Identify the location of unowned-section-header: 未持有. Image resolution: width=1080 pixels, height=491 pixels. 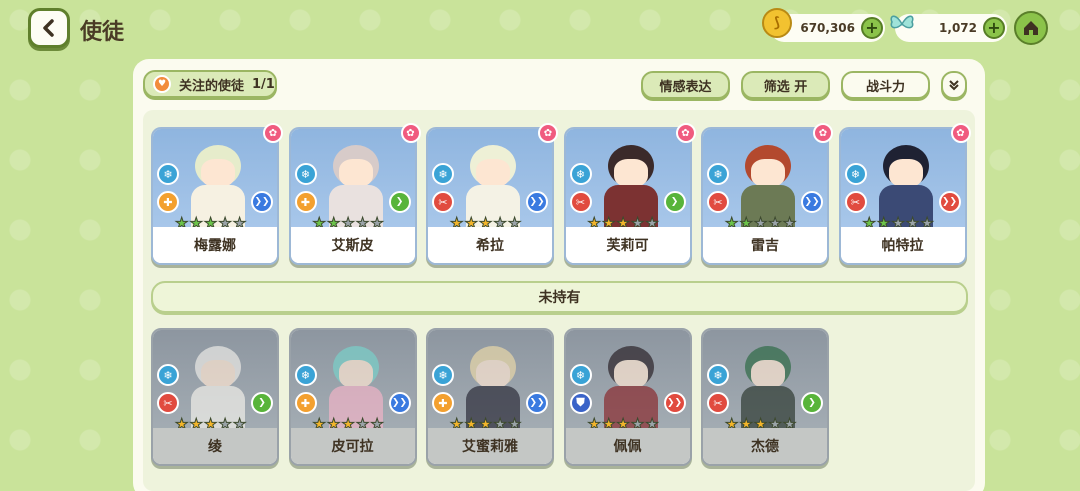
(559, 297).